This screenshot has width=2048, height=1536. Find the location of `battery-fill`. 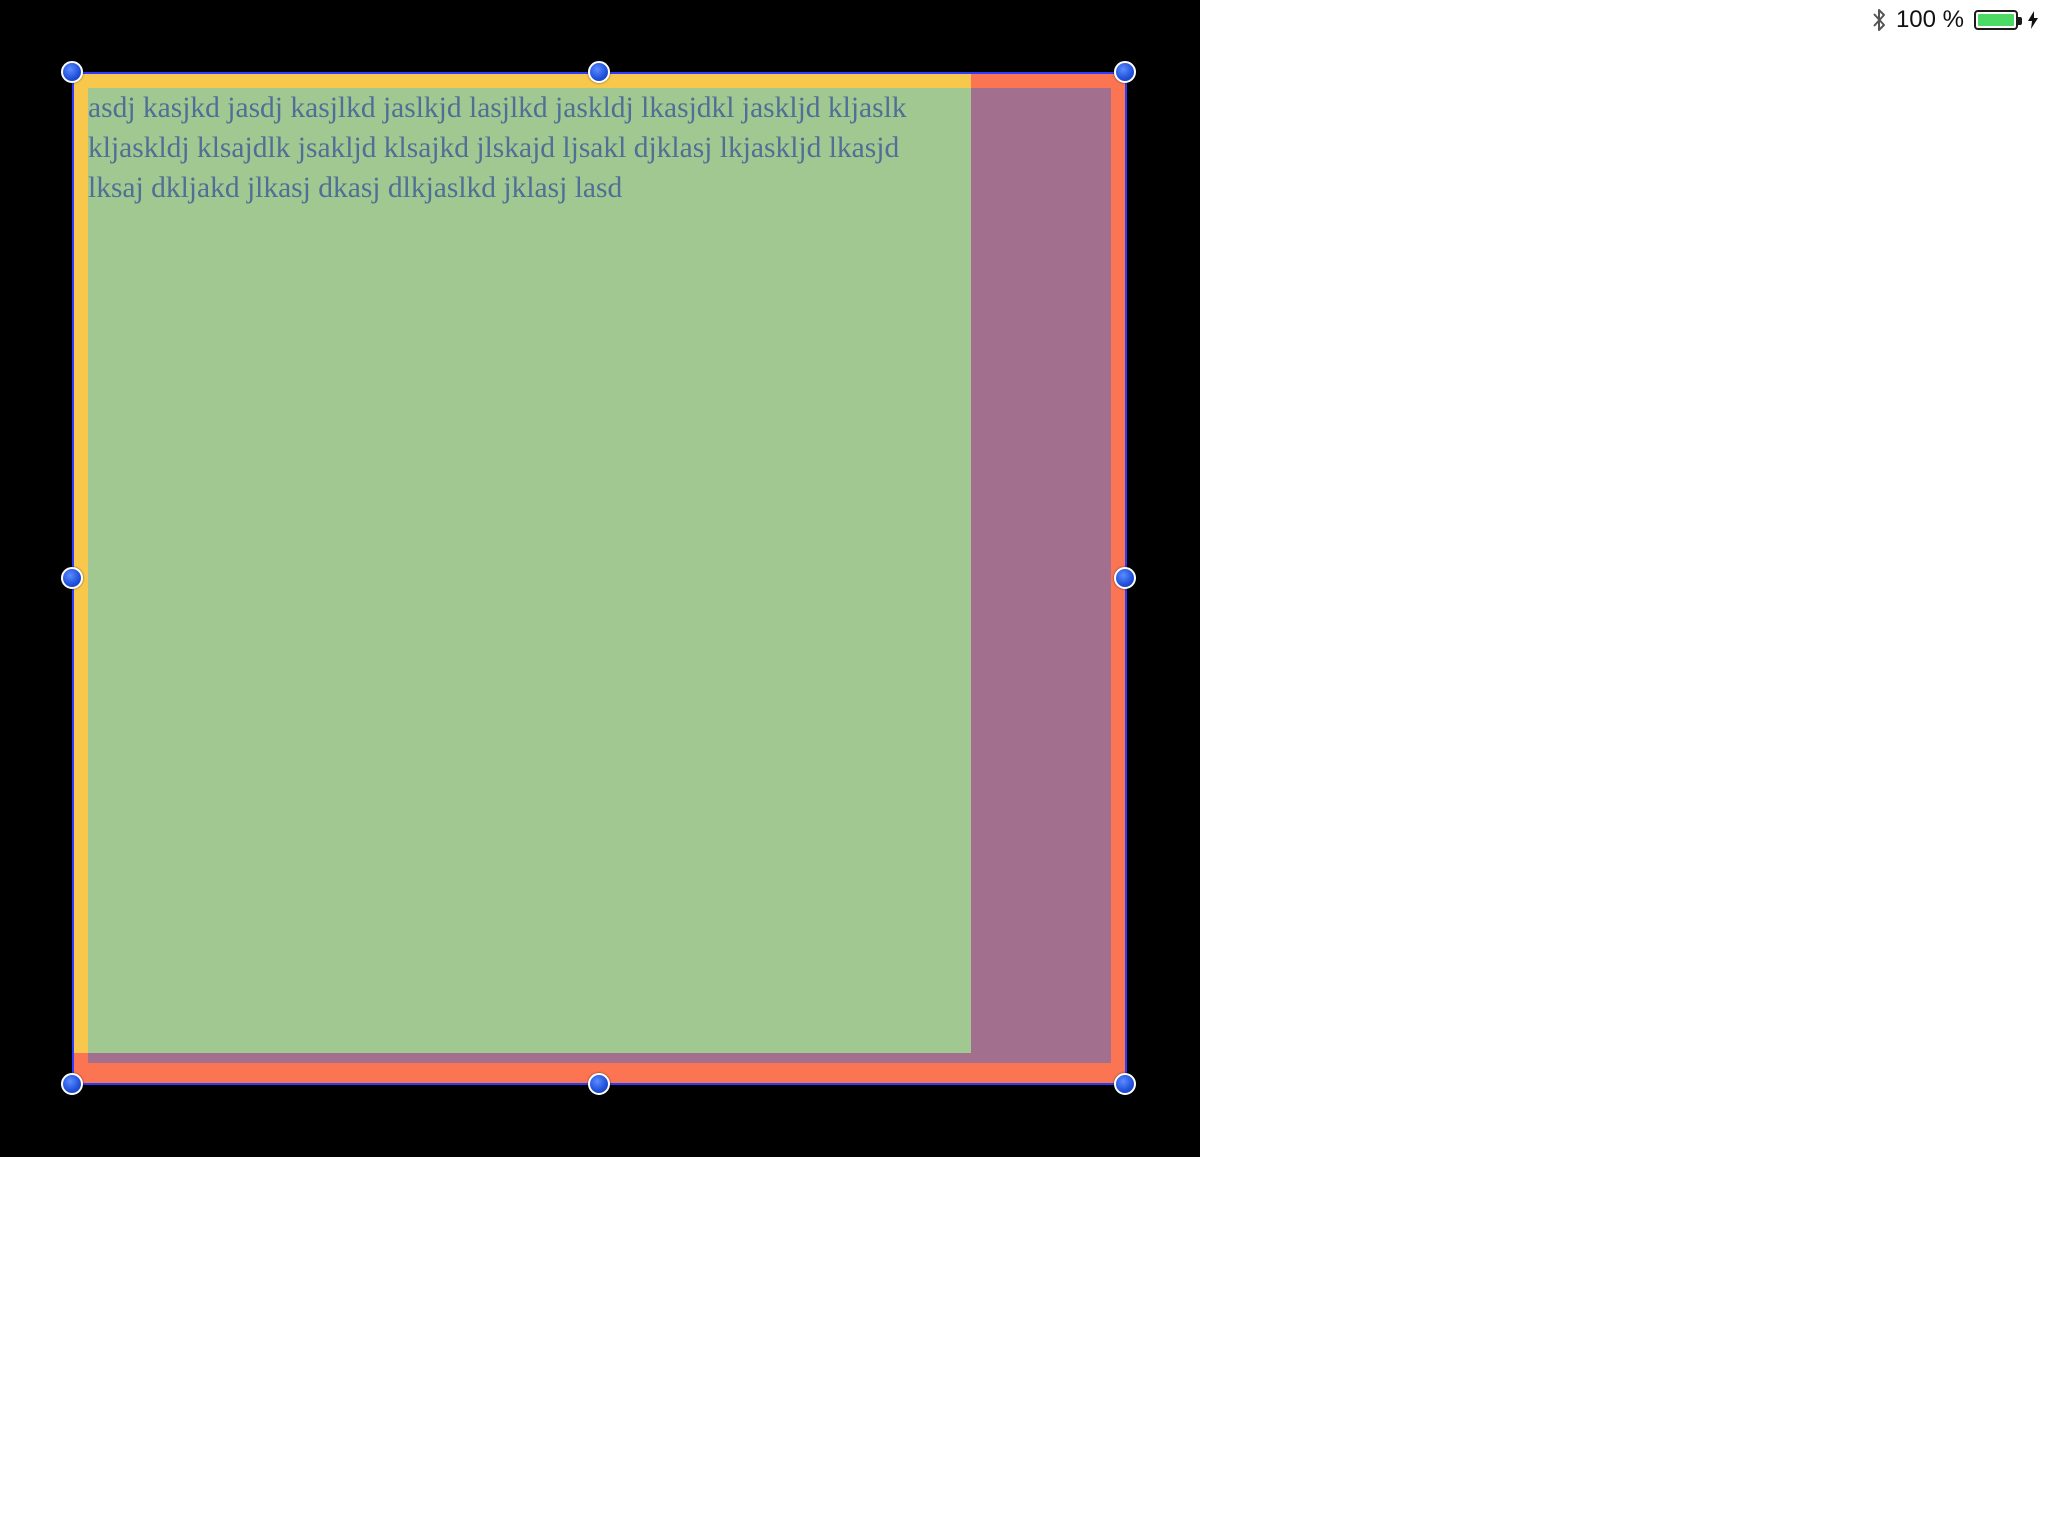

battery-fill is located at coordinates (1996, 20).